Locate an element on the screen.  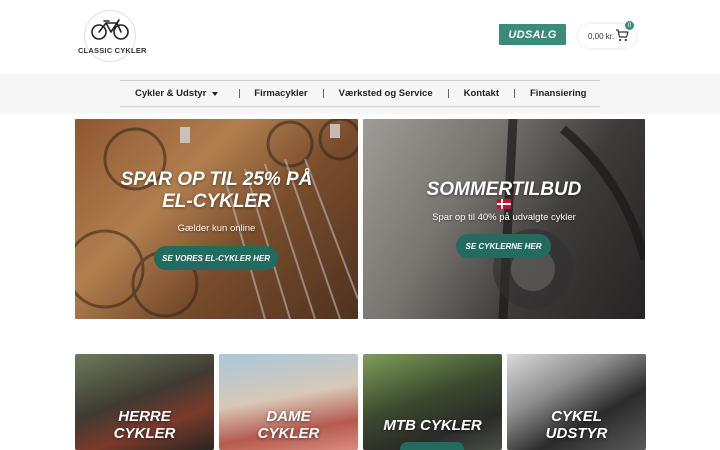
nav-item-kontakt: Kontakt is located at coordinates (481, 93).